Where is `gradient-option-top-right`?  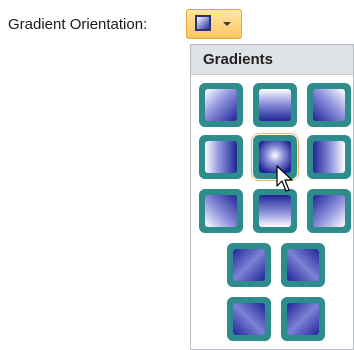 gradient-option-top-right is located at coordinates (329, 105).